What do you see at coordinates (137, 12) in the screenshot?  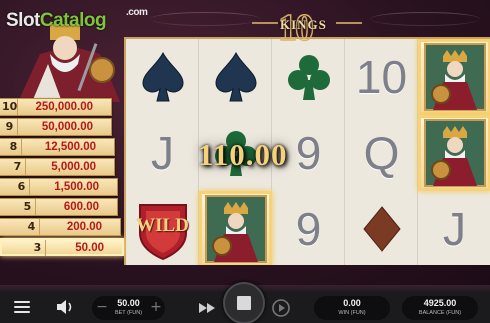 I see `watermark-com-text: .com` at bounding box center [137, 12].